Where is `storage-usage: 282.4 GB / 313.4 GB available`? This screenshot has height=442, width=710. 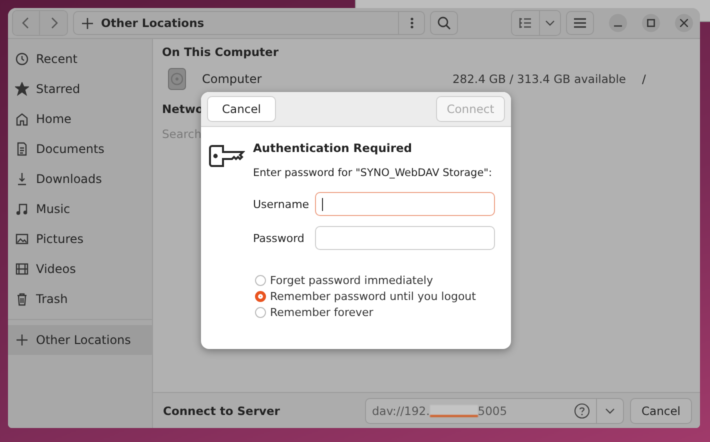
storage-usage: 282.4 GB / 313.4 GB available is located at coordinates (538, 79).